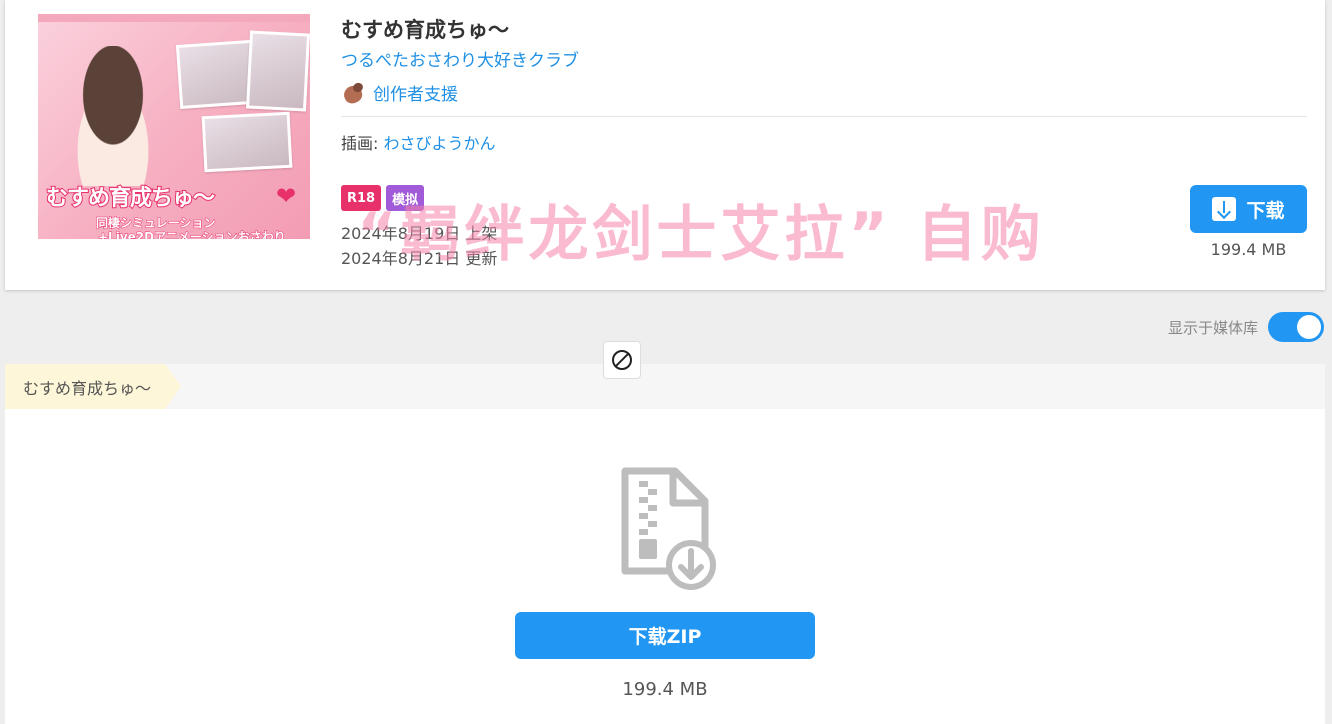 The image size is (1332, 724). What do you see at coordinates (1265, 210) in the screenshot?
I see `download-button-label: 下载` at bounding box center [1265, 210].